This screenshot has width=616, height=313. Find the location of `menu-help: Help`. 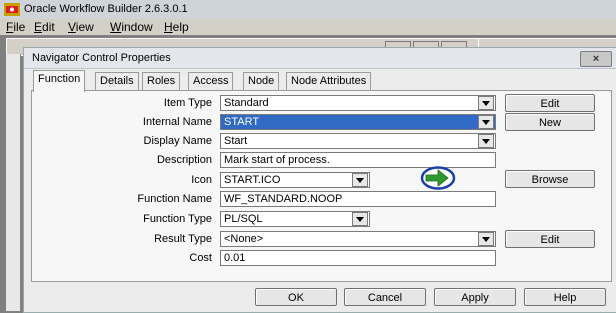

menu-help: Help is located at coordinates (176, 27).